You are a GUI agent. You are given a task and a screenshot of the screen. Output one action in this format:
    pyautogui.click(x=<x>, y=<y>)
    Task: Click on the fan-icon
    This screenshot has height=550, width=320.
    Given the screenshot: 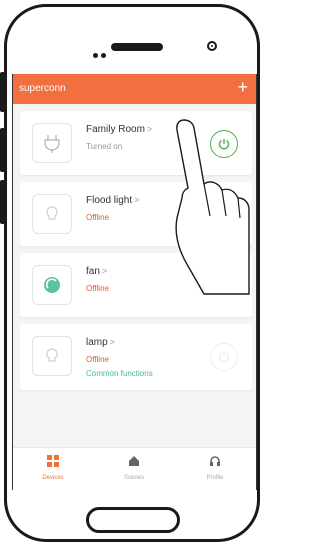 What is the action you would take?
    pyautogui.click(x=52, y=285)
    